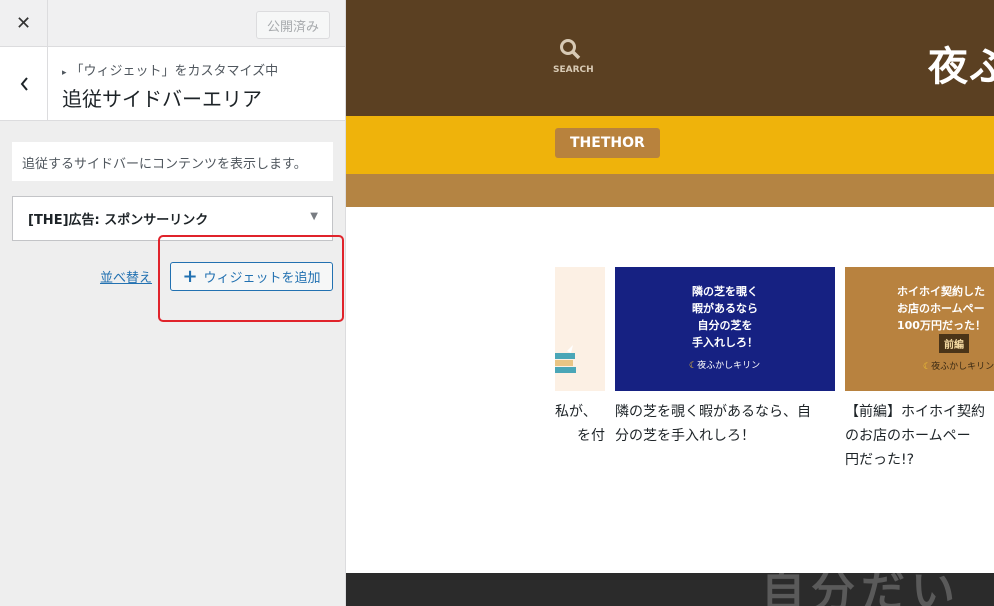  Describe the element at coordinates (670, 145) in the screenshot. I see `site-nav-bar: THETHOR` at that location.